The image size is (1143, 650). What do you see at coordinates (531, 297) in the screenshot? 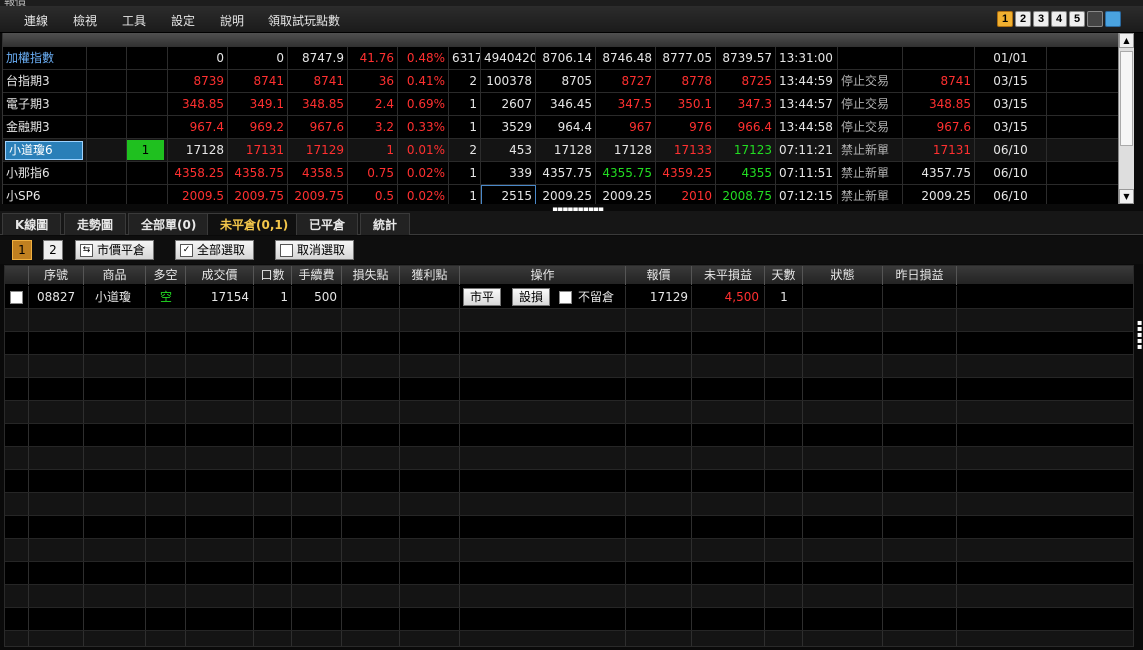
I see `set-stop-loss-button: 設損` at bounding box center [531, 297].